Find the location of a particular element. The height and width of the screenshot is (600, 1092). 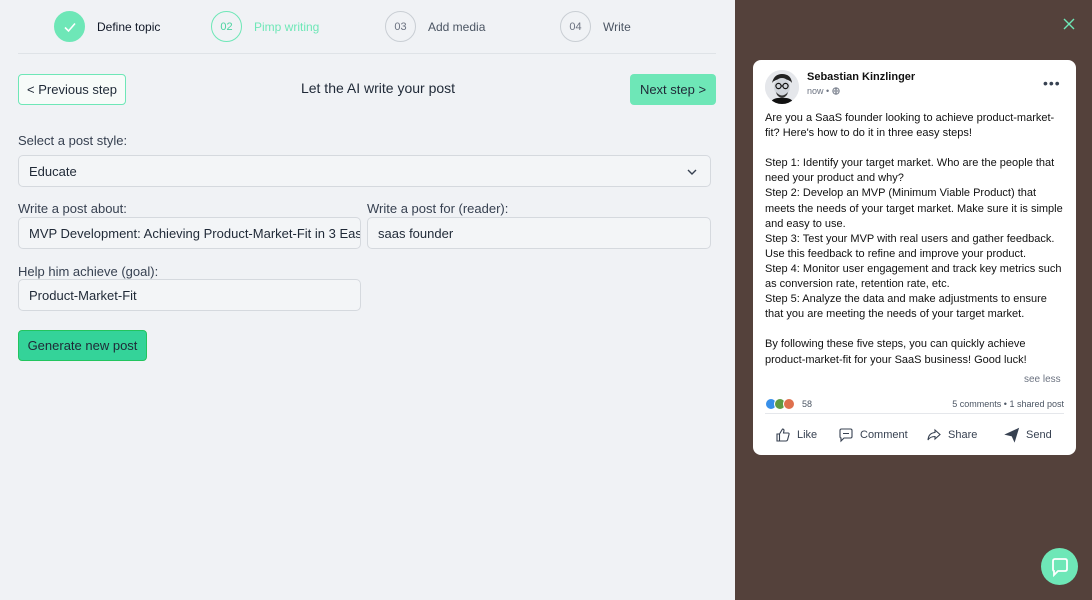

page-title: Let the AI write your post is located at coordinates (378, 88).